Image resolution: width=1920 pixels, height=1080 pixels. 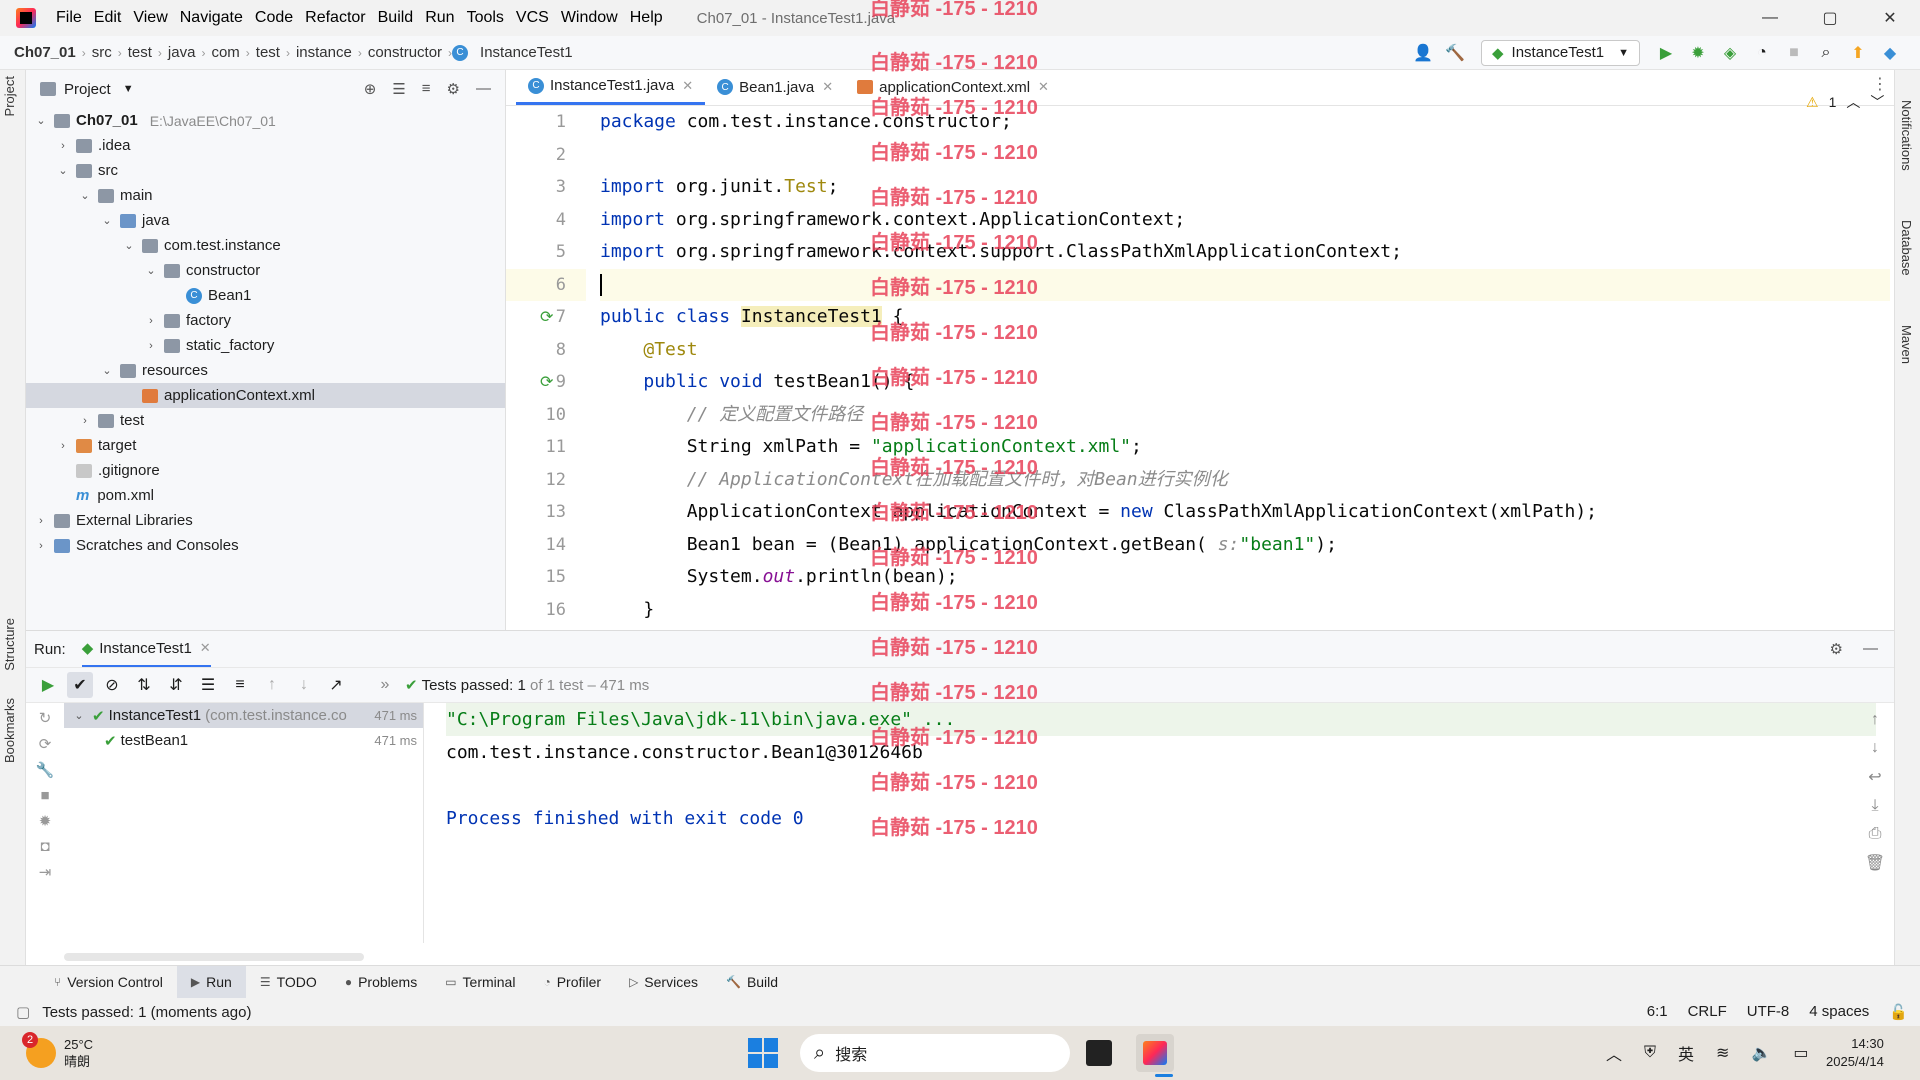 What do you see at coordinates (1898, 1012) in the screenshot?
I see `lock-icon: 🔓` at bounding box center [1898, 1012].